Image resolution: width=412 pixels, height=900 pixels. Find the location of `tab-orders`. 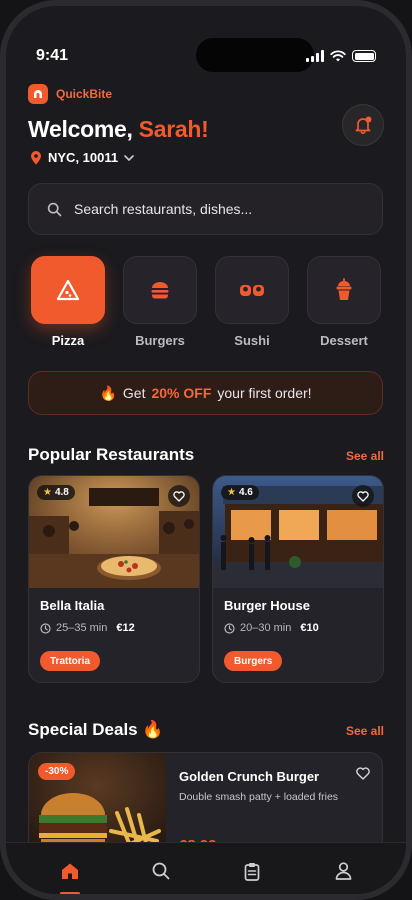

tab-orders is located at coordinates (252, 868).